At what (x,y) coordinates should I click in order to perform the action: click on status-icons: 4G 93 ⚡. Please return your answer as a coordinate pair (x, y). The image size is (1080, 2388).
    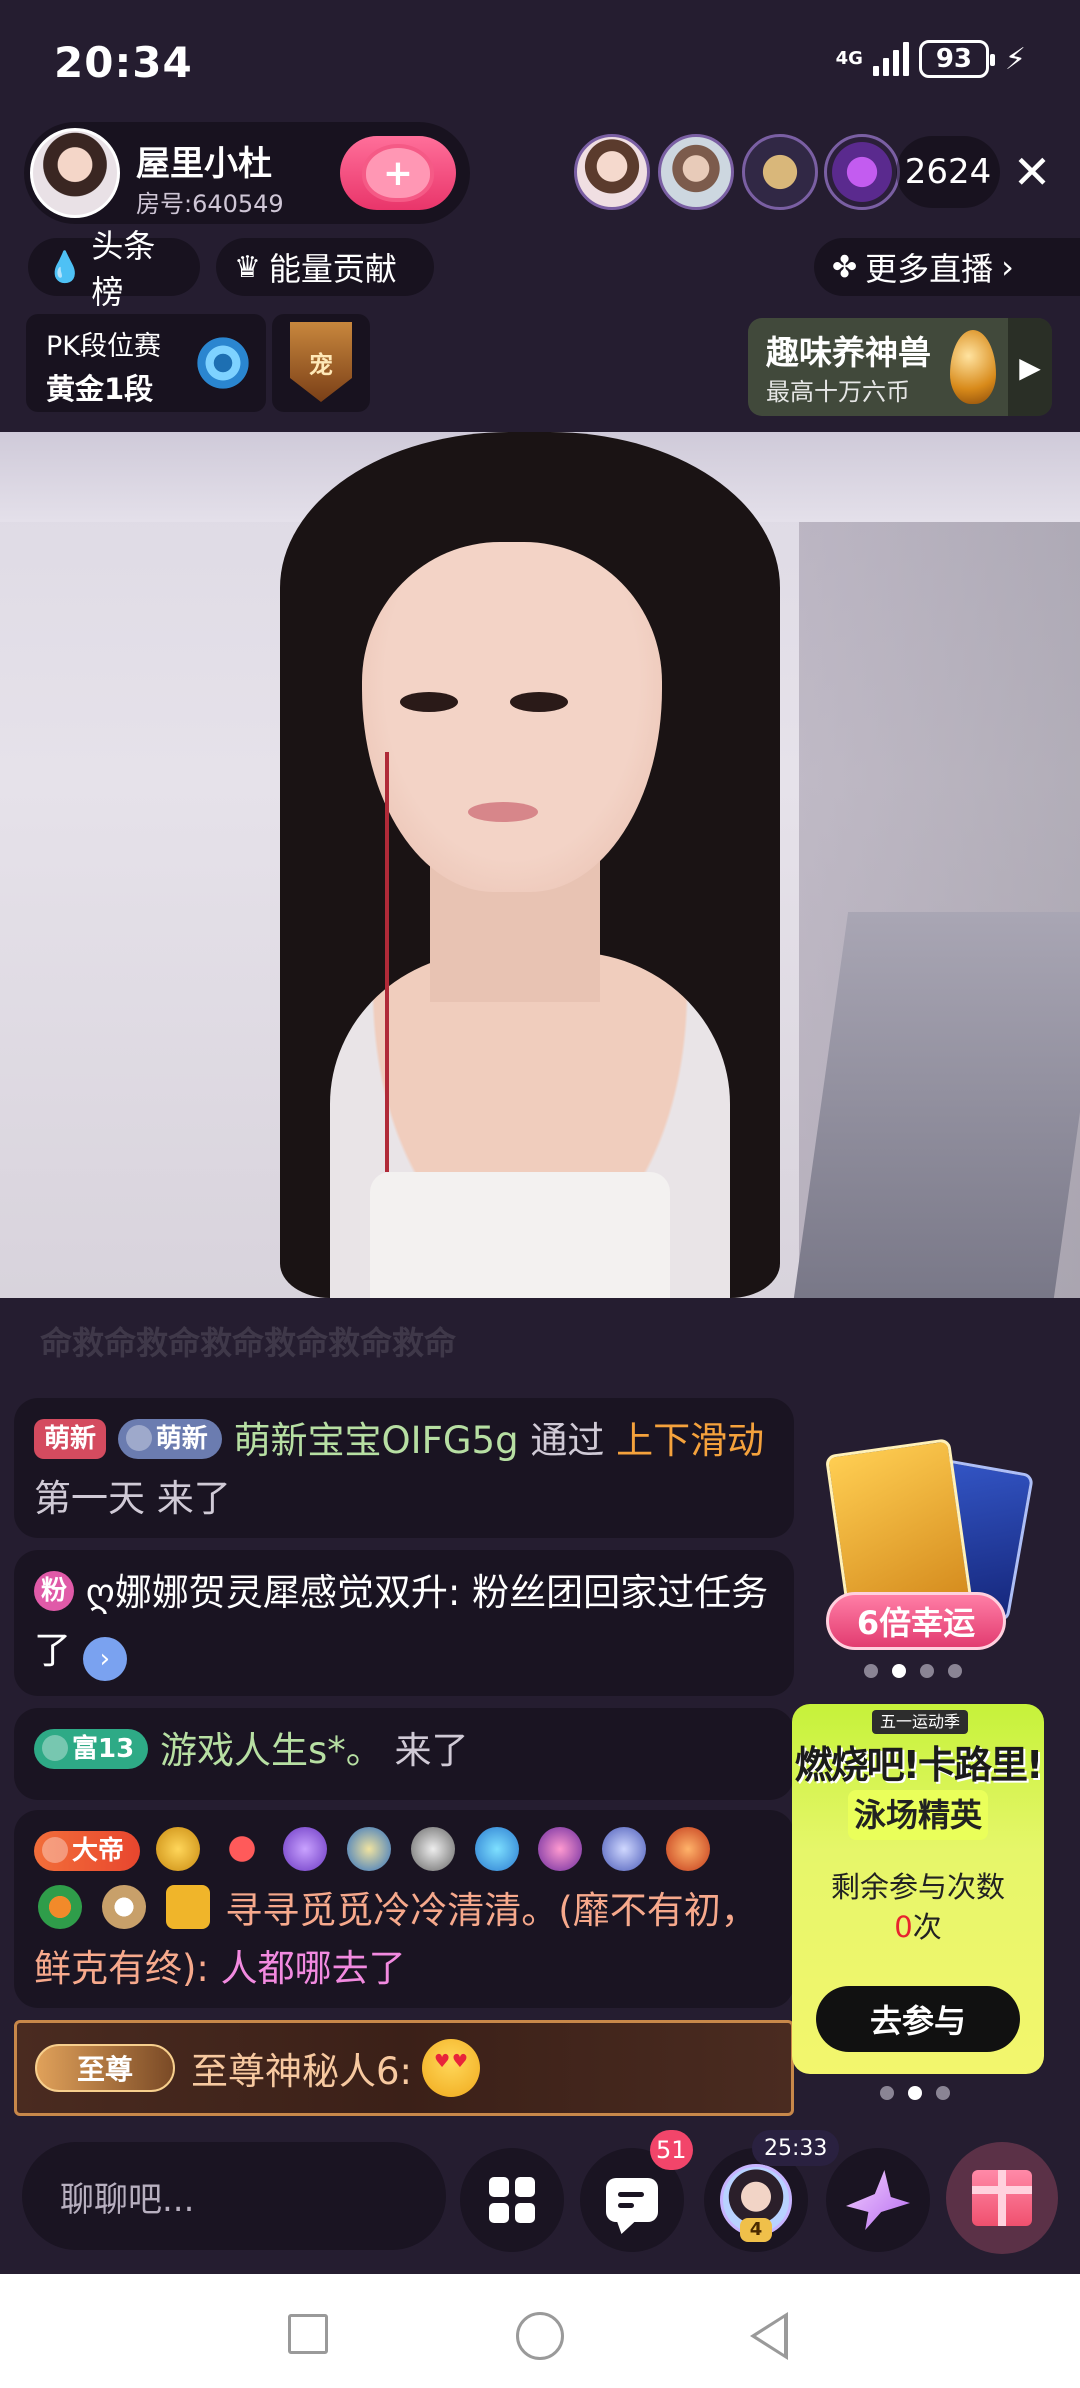
    Looking at the image, I should click on (931, 59).